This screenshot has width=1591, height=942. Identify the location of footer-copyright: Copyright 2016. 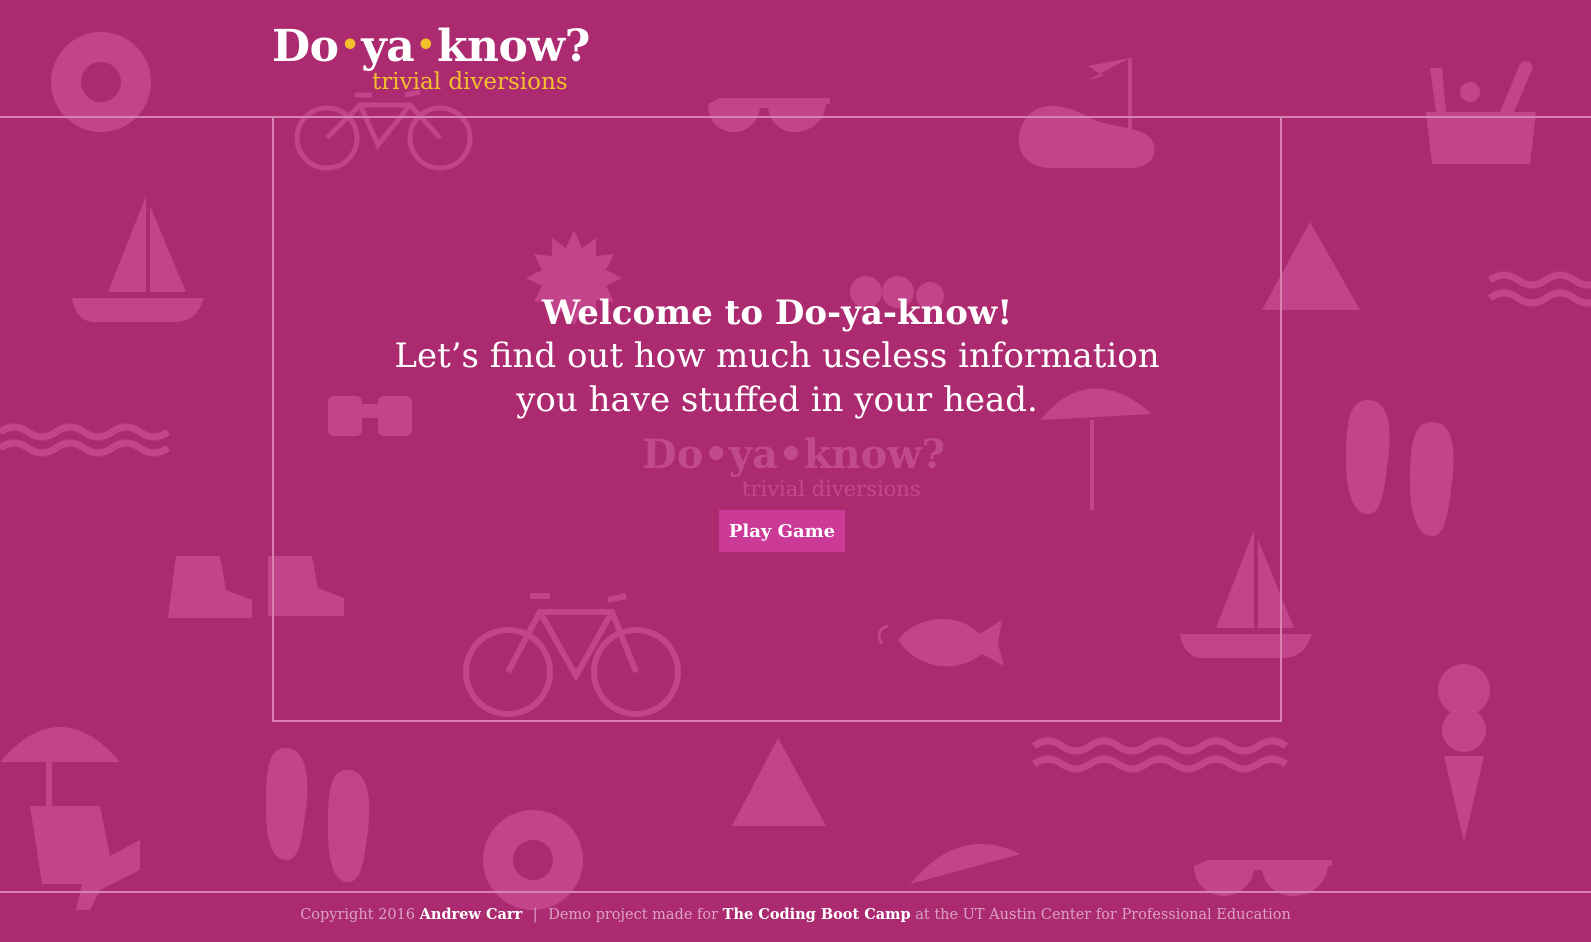
(358, 915).